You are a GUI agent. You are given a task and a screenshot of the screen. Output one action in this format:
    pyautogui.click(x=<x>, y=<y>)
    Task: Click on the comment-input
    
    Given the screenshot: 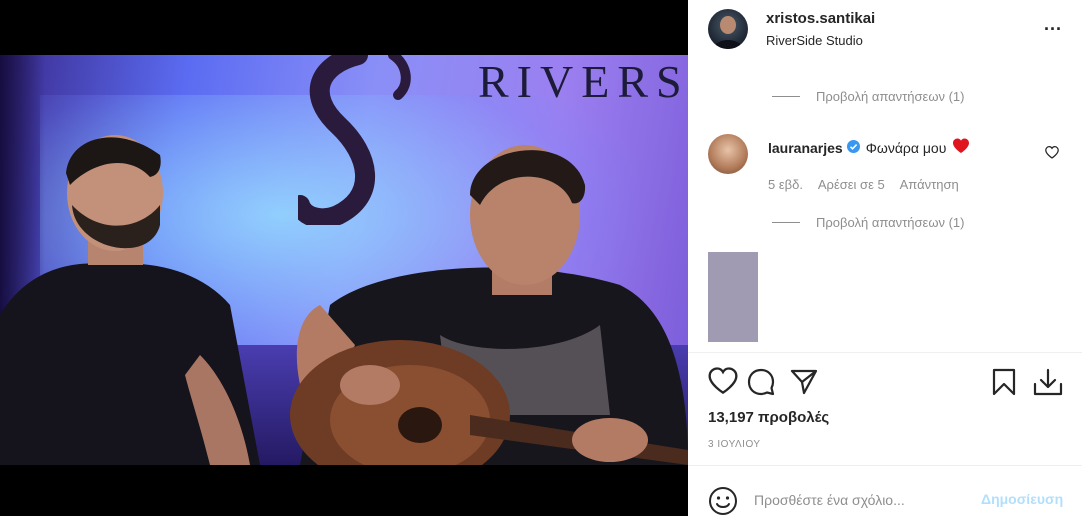 What is the action you would take?
    pyautogui.click(x=864, y=500)
    